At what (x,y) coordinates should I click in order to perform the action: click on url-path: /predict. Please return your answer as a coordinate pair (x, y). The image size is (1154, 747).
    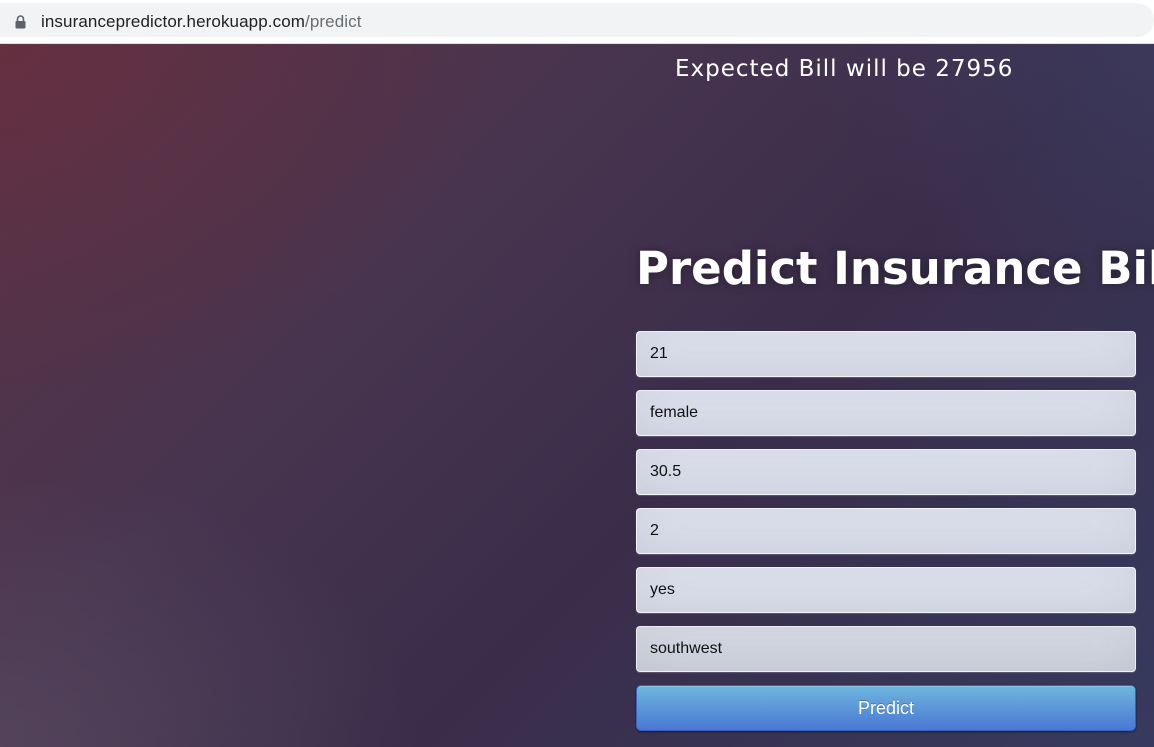
    Looking at the image, I should click on (333, 21).